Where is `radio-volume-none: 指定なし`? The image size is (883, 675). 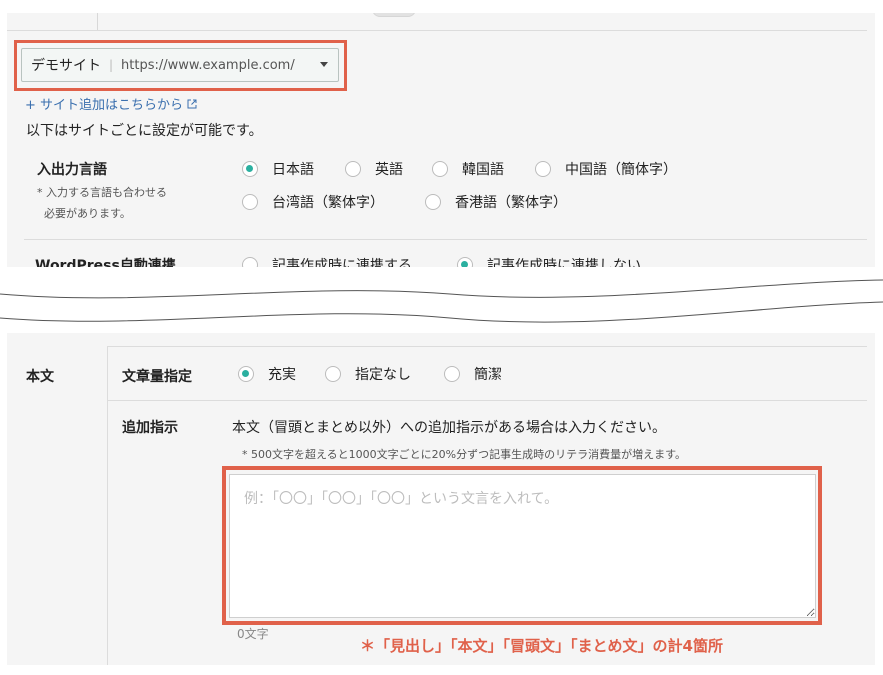 radio-volume-none: 指定なし is located at coordinates (368, 374).